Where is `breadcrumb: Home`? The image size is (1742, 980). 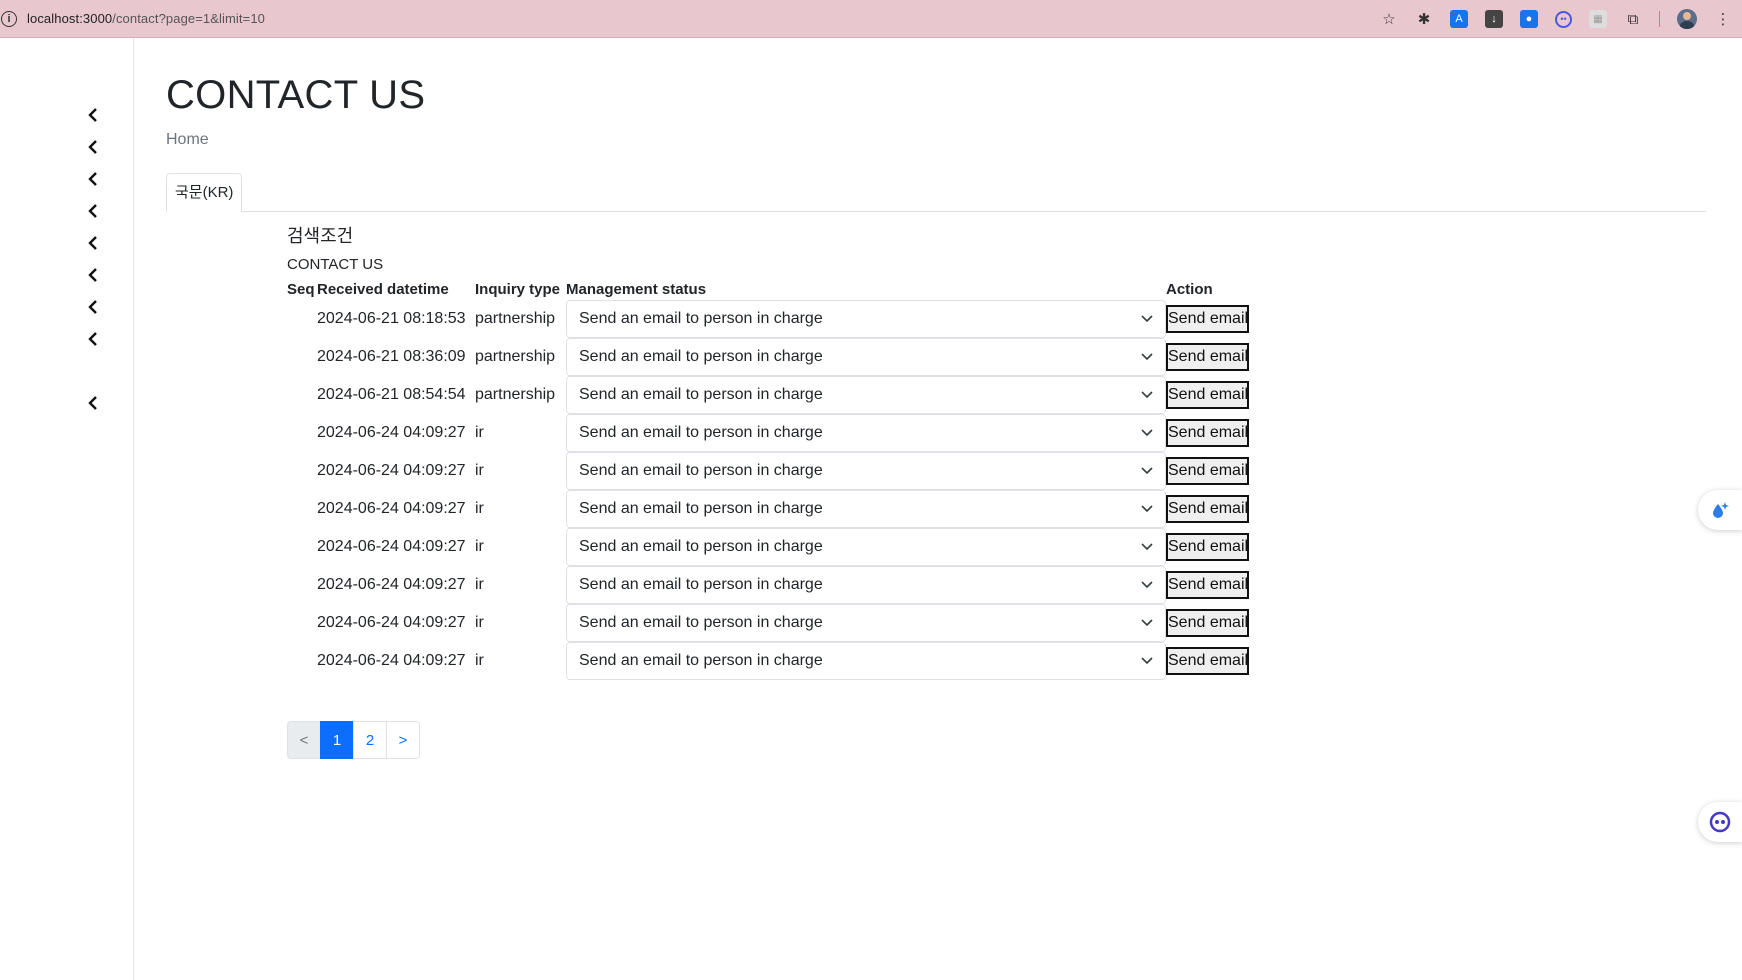 breadcrumb: Home is located at coordinates (187, 140).